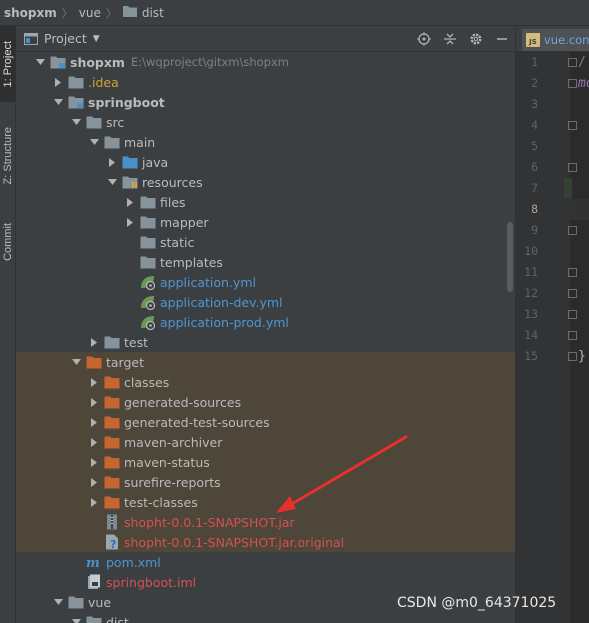 The image size is (589, 623). Describe the element at coordinates (510, 257) in the screenshot. I see `tree-scroll-thumb` at that location.